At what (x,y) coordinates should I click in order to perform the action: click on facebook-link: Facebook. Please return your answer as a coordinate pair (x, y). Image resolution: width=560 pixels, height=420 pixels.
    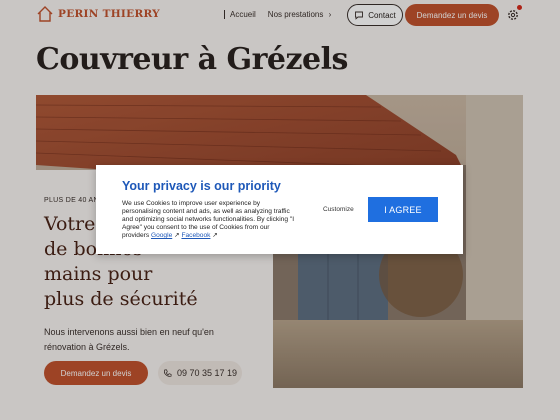
    Looking at the image, I should click on (195, 235).